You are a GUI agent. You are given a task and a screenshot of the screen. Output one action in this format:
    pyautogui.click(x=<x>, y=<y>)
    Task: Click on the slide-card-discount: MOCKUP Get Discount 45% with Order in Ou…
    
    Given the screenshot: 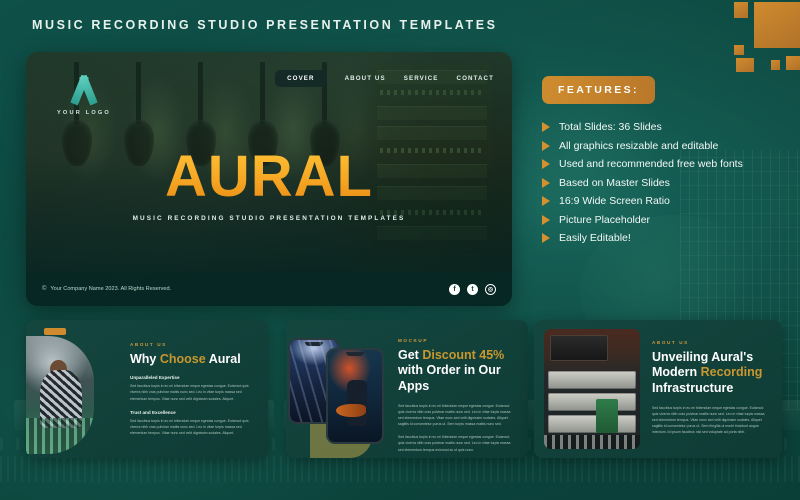 What is the action you would take?
    pyautogui.click(x=407, y=389)
    